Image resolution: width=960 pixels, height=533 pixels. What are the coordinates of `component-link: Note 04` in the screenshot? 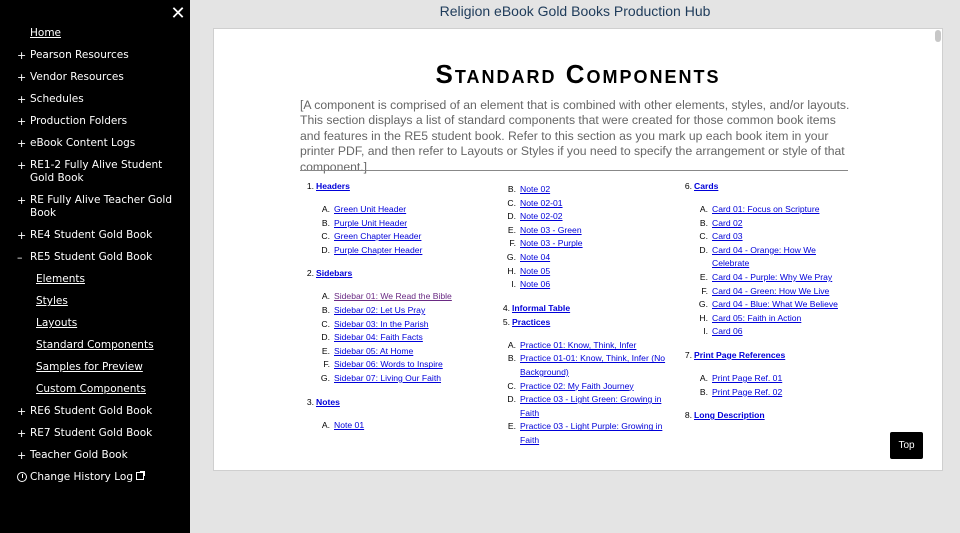 It's located at (535, 257).